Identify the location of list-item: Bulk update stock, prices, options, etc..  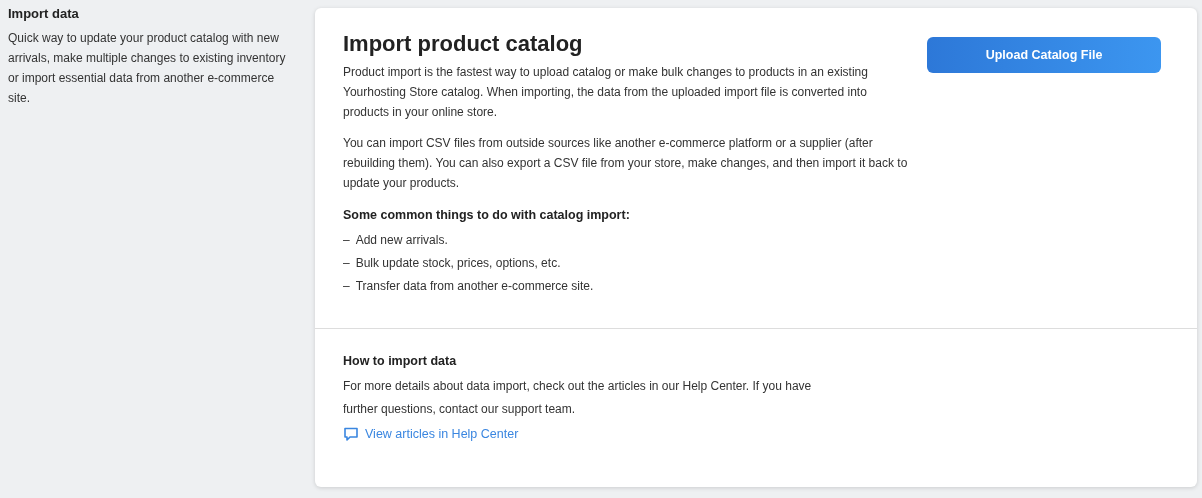
(458, 263).